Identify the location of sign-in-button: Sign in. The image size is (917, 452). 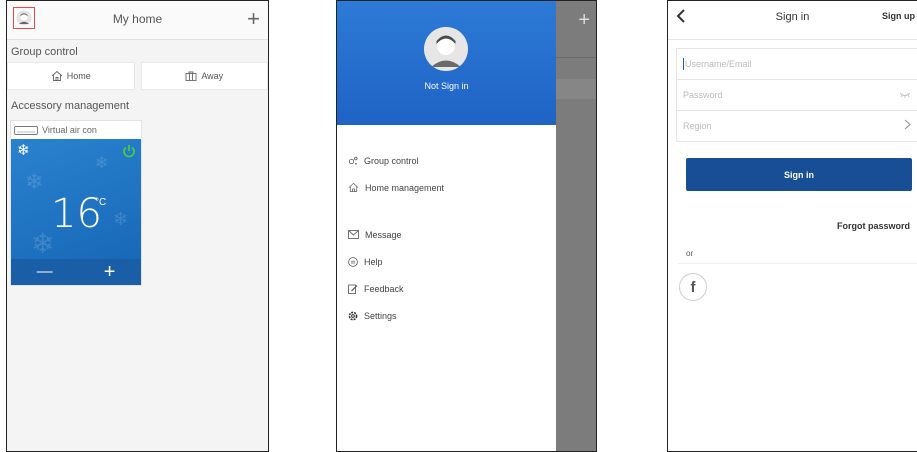
(799, 174).